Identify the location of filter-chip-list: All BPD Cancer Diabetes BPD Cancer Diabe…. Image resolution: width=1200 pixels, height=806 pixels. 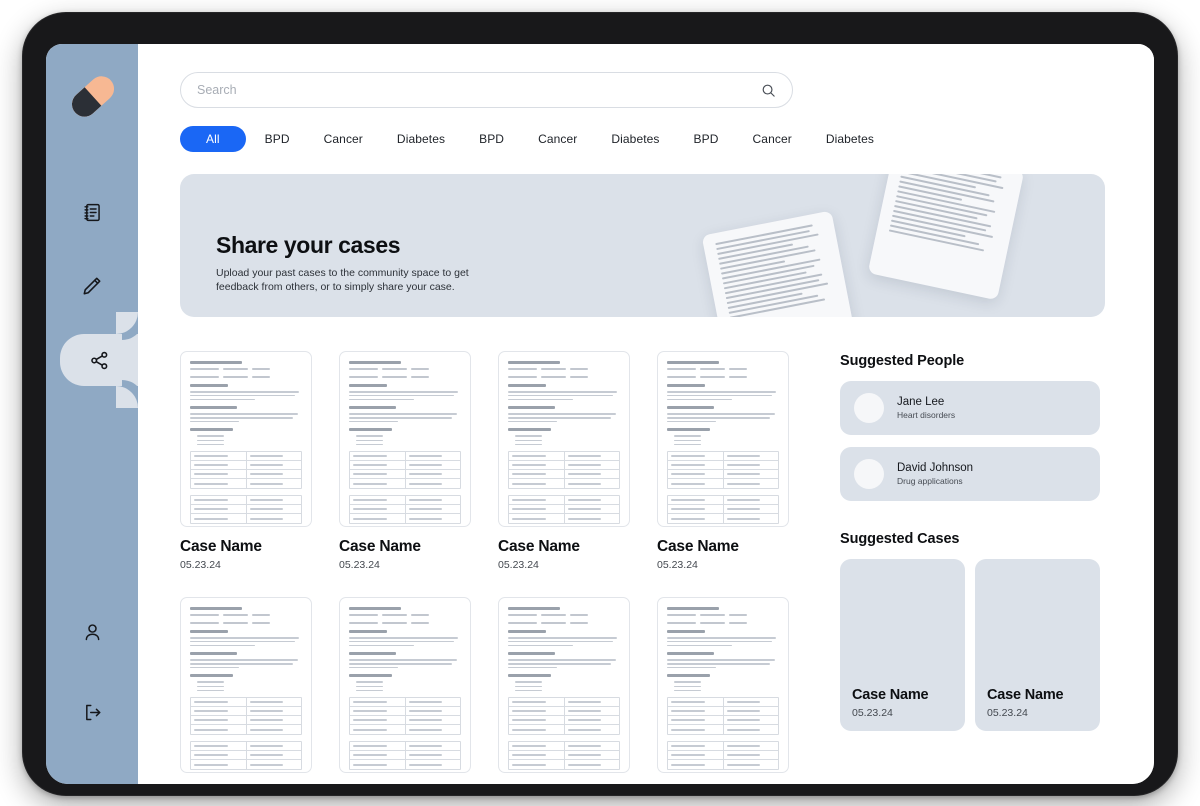
(649, 139).